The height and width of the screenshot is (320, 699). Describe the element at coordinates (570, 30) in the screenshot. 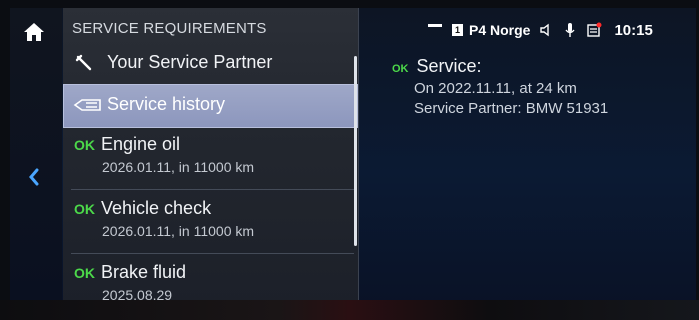

I see `microphone-icon` at that location.